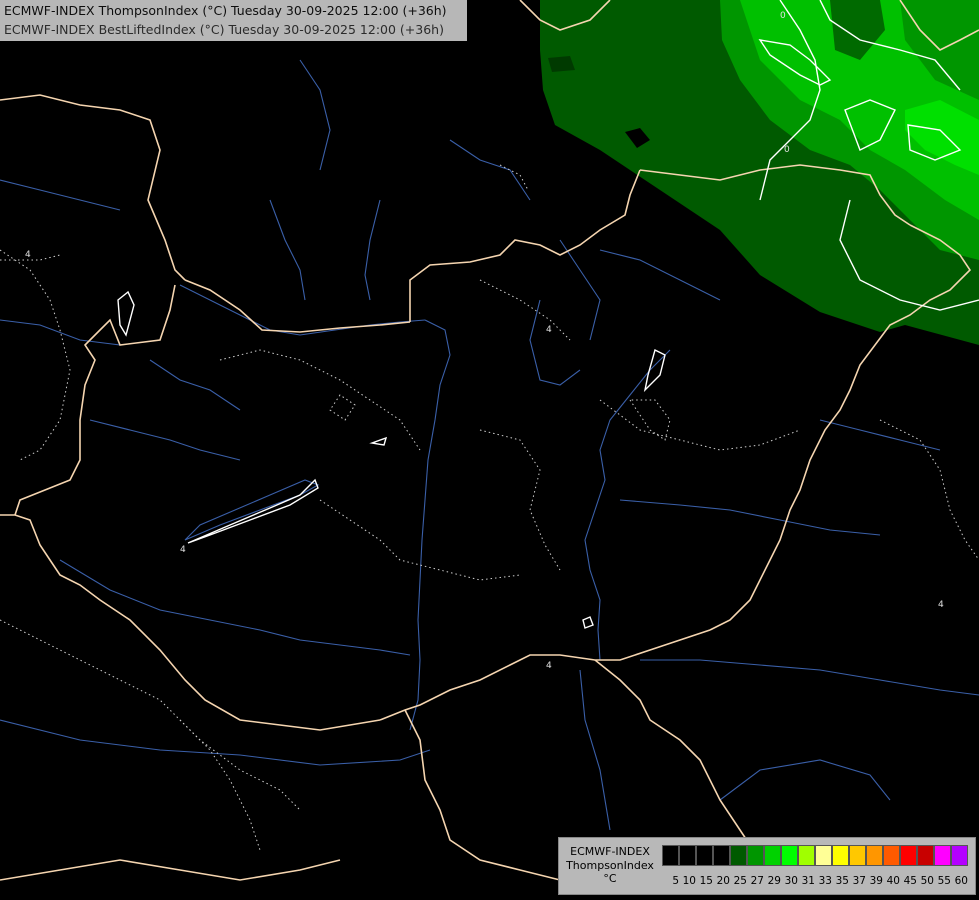 Image resolution: width=979 pixels, height=900 pixels. I want to click on legend-tick-label: 30, so click(791, 881).